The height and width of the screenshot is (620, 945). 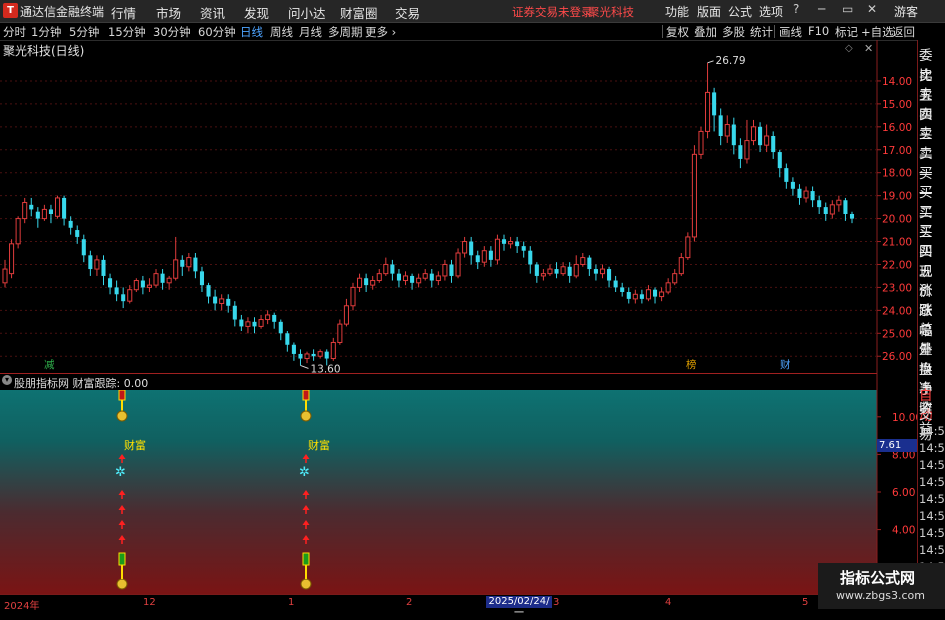 I want to click on period-fenshi: 分时, so click(x=14, y=32).